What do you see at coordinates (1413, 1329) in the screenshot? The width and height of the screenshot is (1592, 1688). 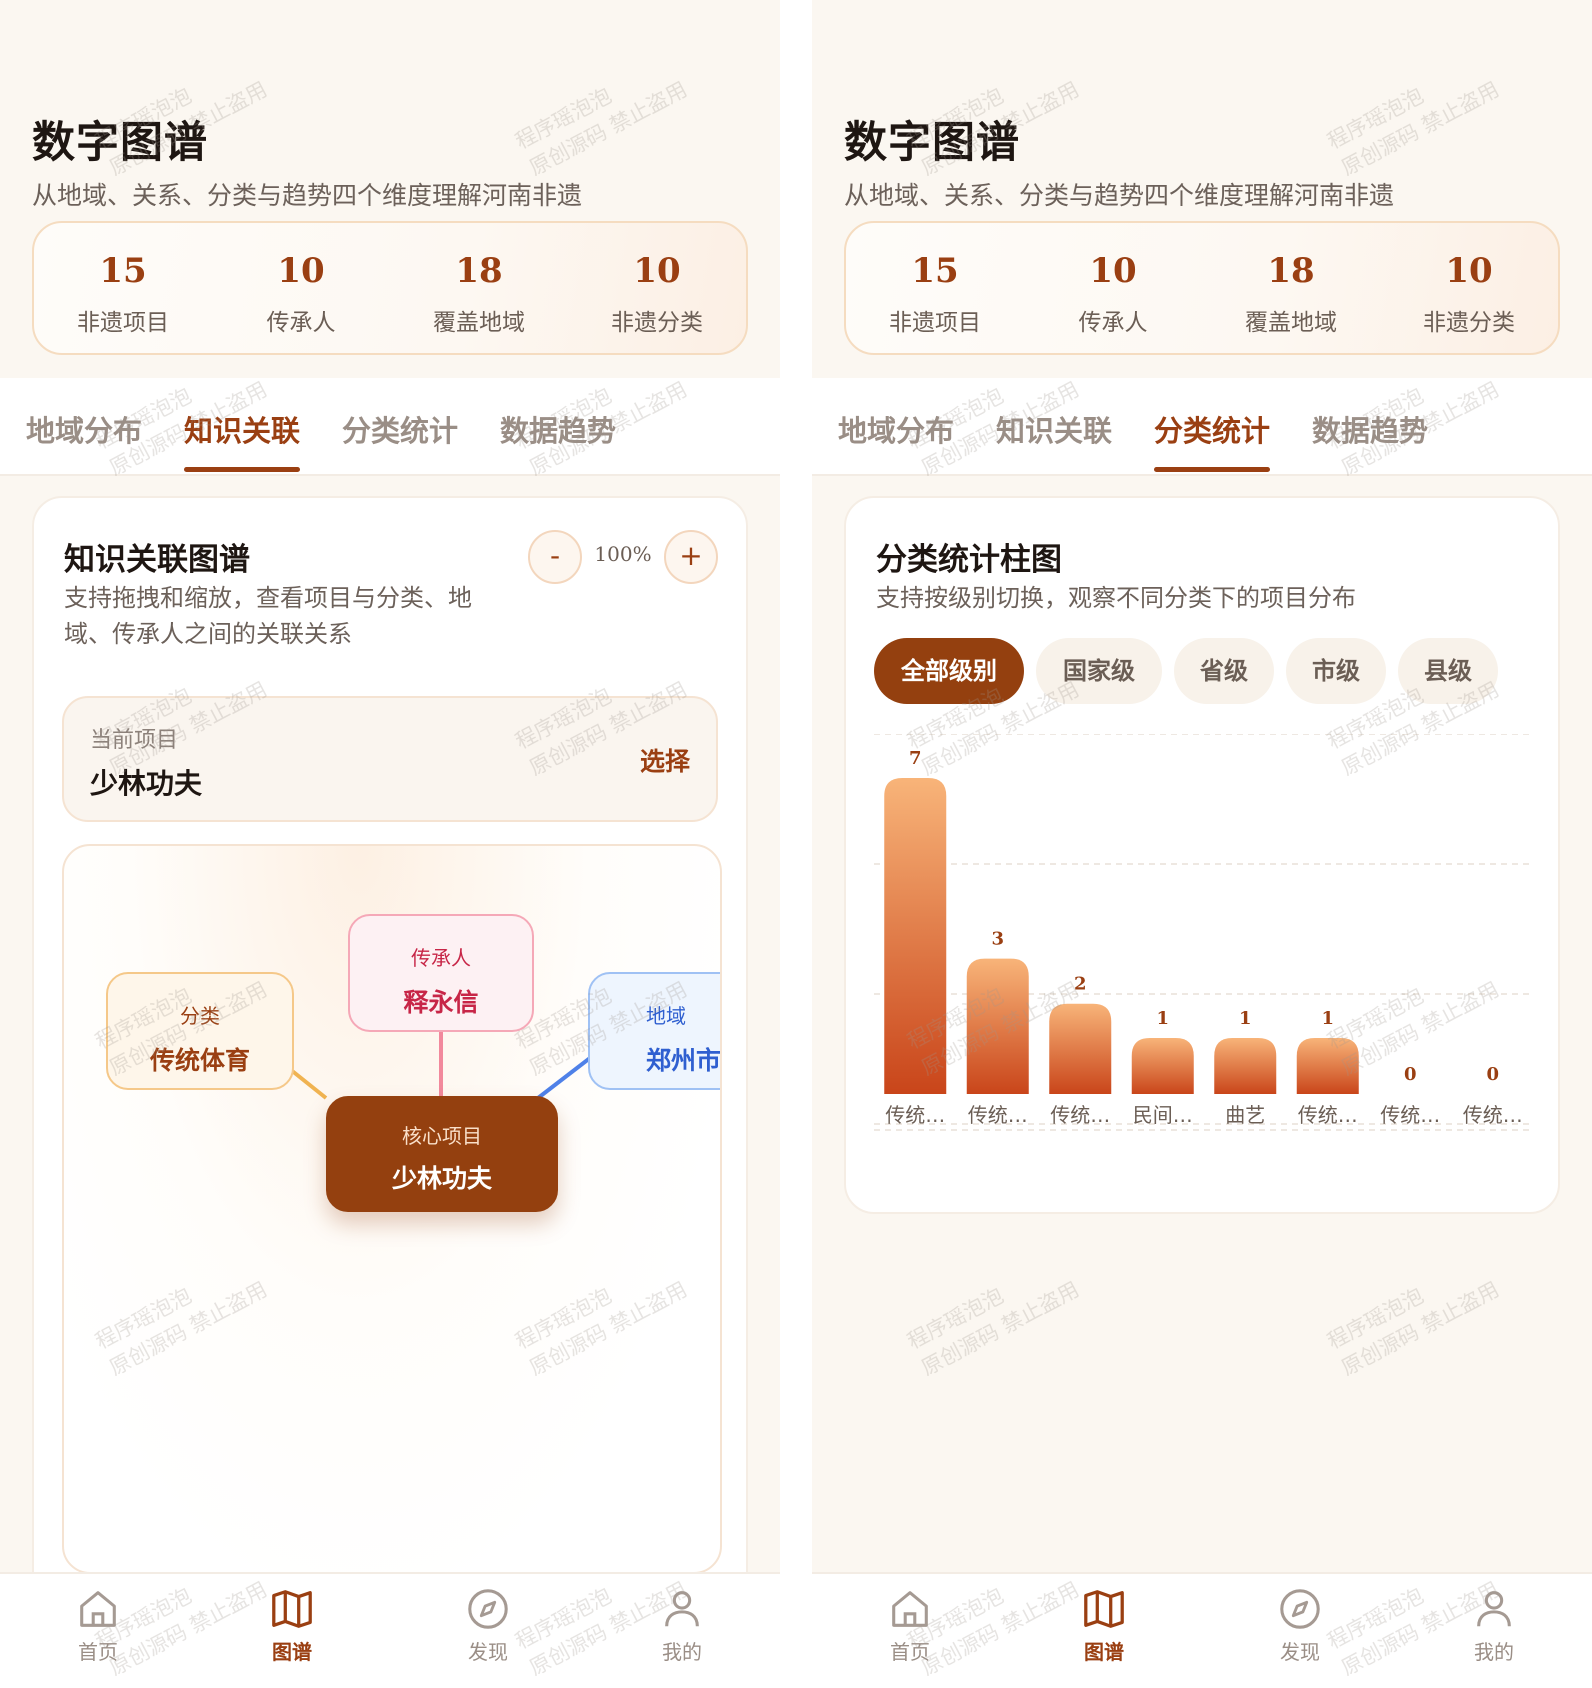 I see `watermark: 程序瑶泡泡 原创源码 禁止盗用` at bounding box center [1413, 1329].